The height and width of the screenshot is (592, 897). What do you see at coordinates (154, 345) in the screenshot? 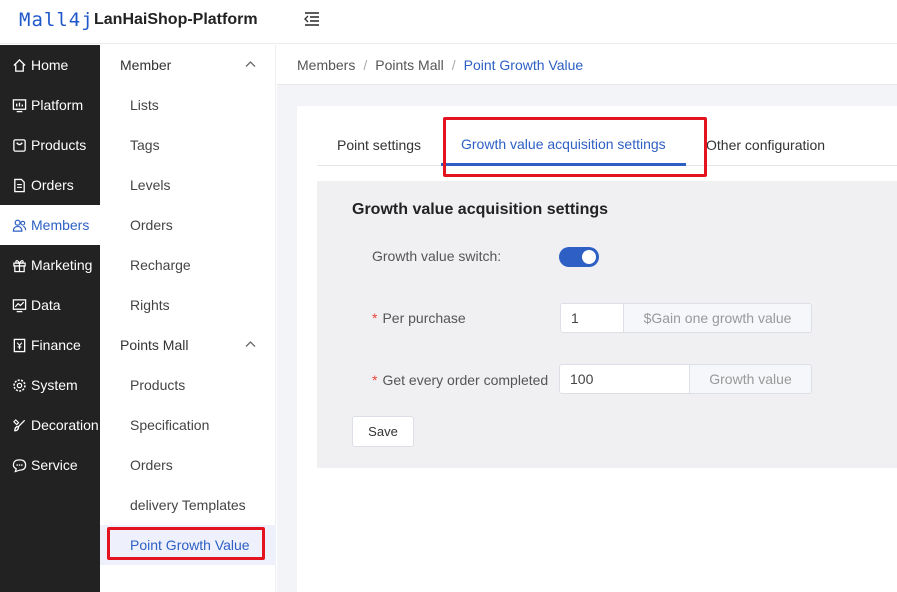
I see `subgroup-label: Points Mall` at bounding box center [154, 345].